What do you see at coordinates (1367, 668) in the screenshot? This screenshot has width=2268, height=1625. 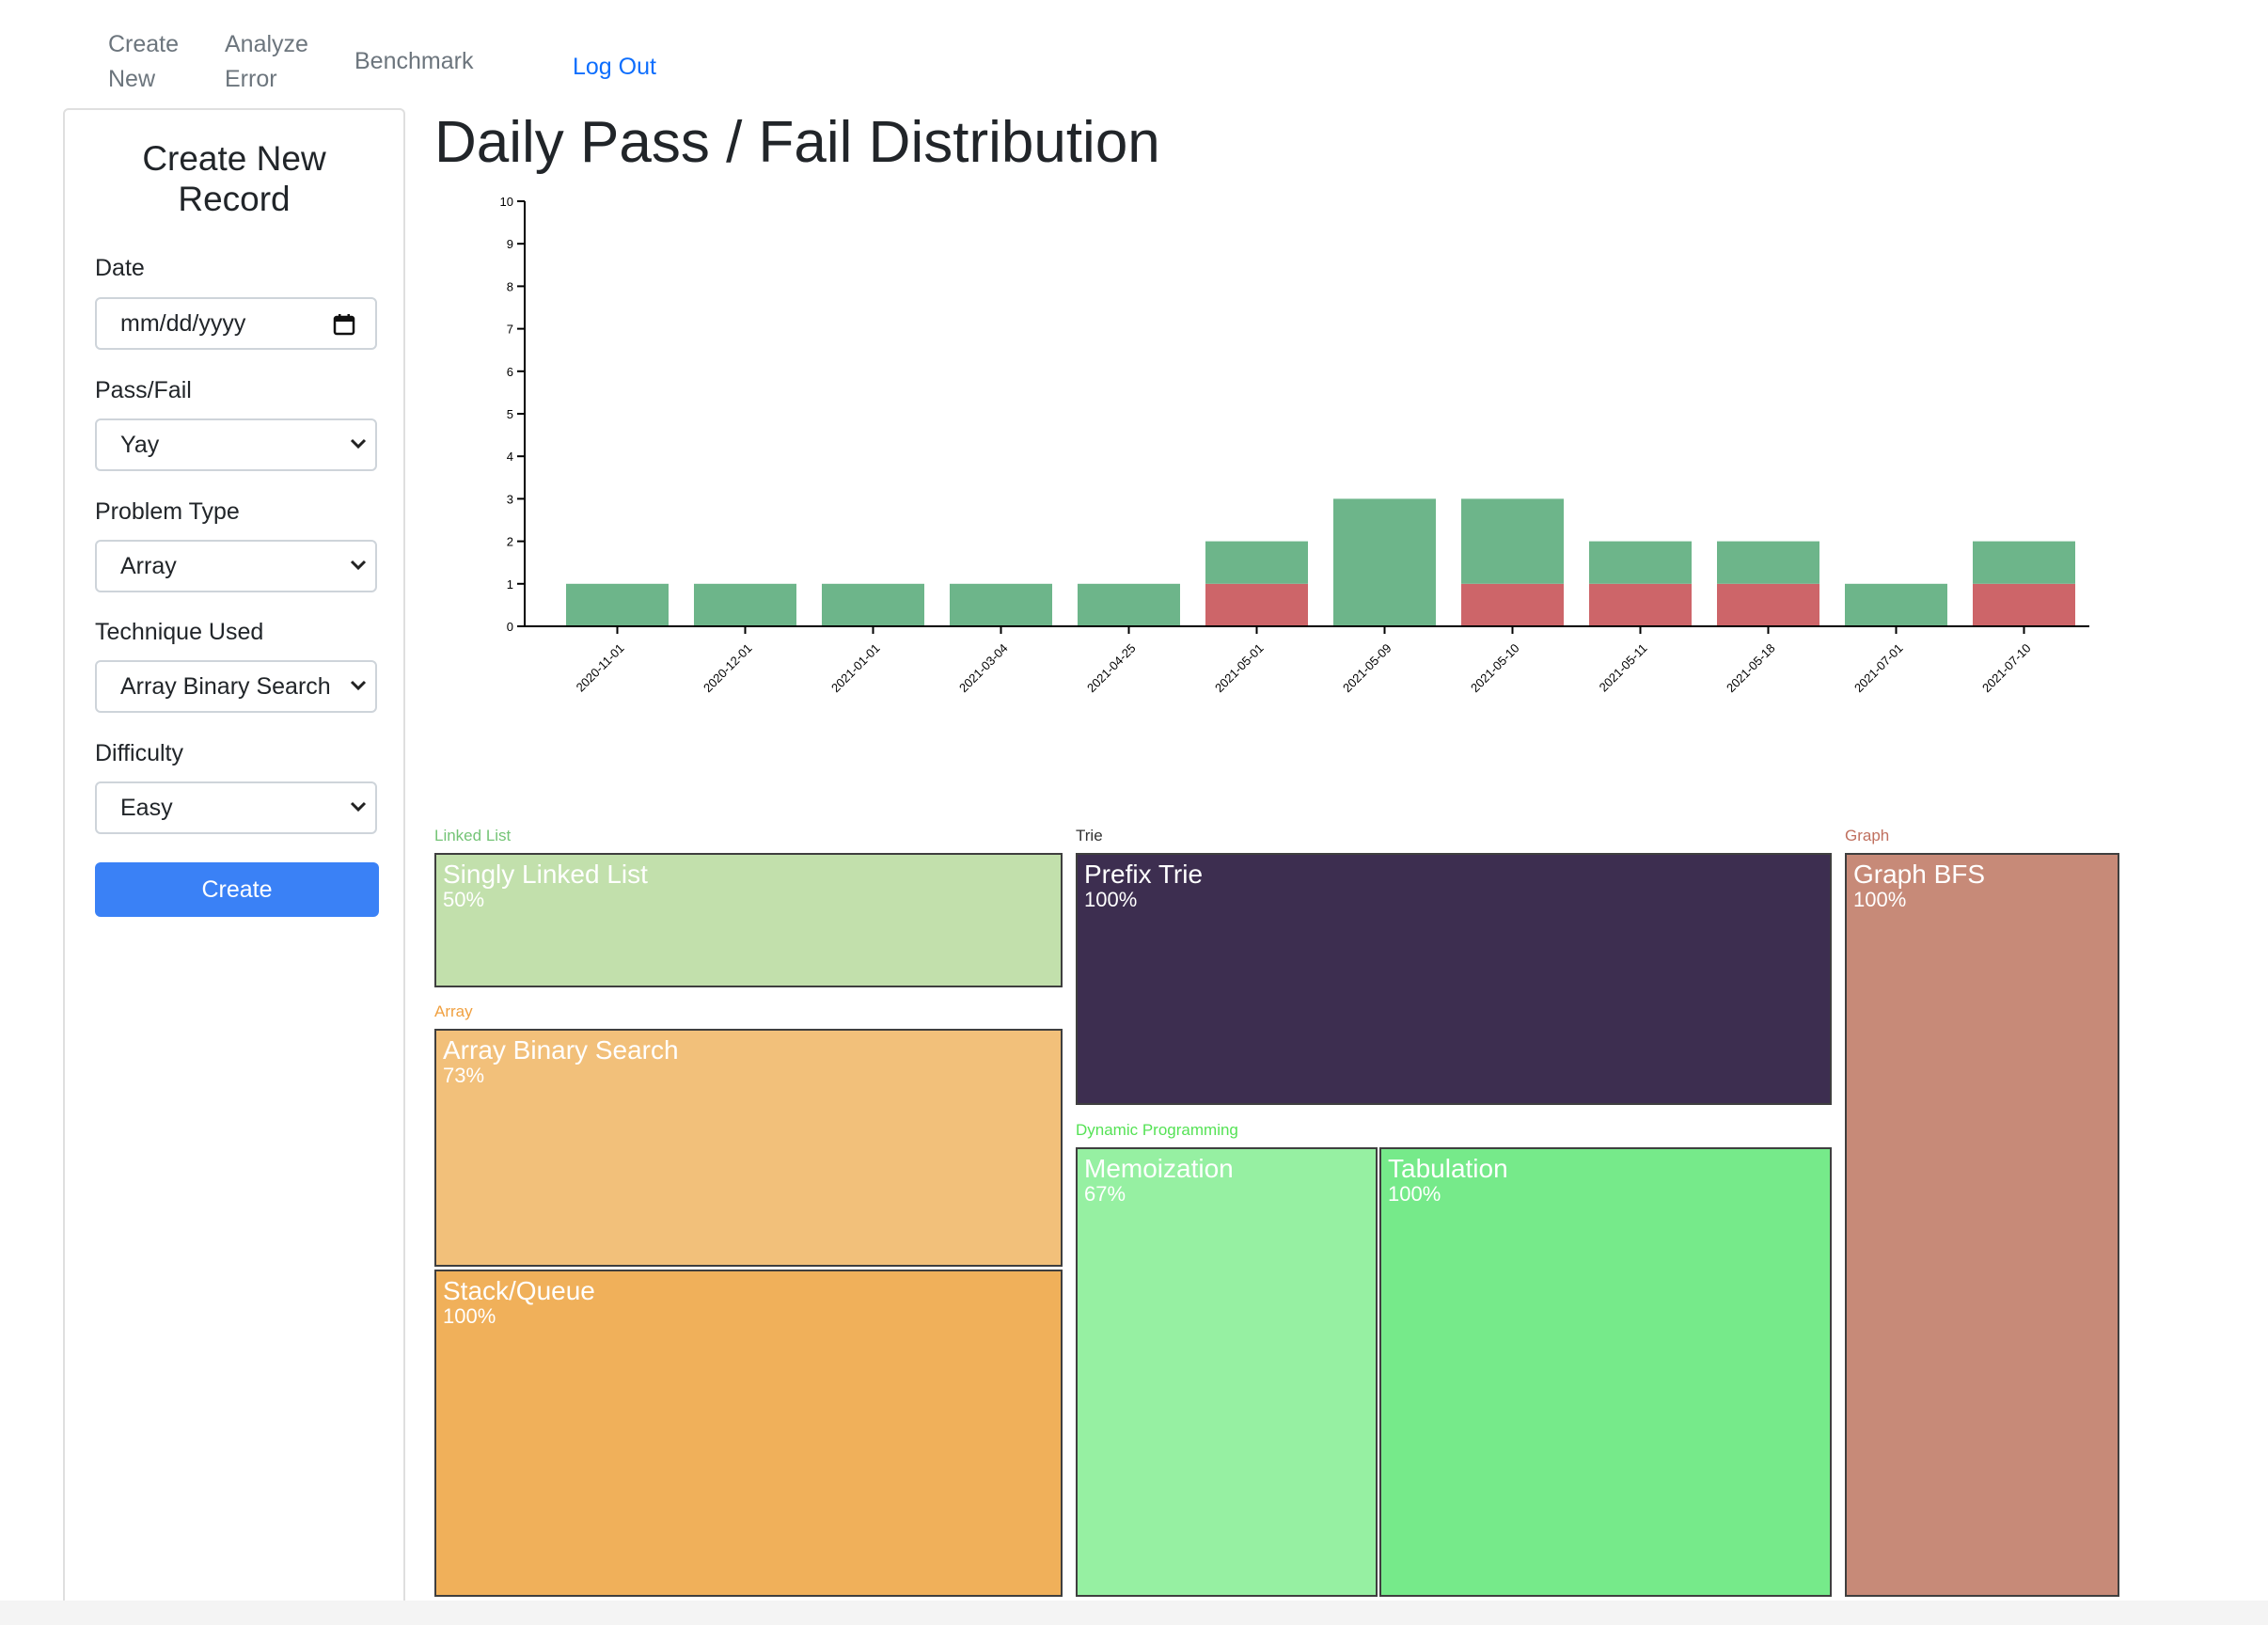 I see `x-axis-tick-label: 2021-05-09` at bounding box center [1367, 668].